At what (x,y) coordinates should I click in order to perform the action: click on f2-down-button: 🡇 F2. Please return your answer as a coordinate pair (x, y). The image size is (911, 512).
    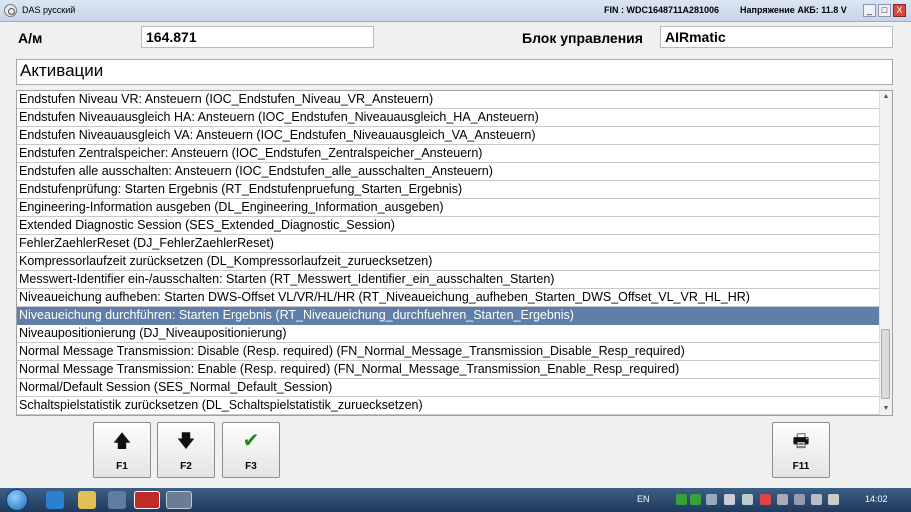
    Looking at the image, I should click on (186, 450).